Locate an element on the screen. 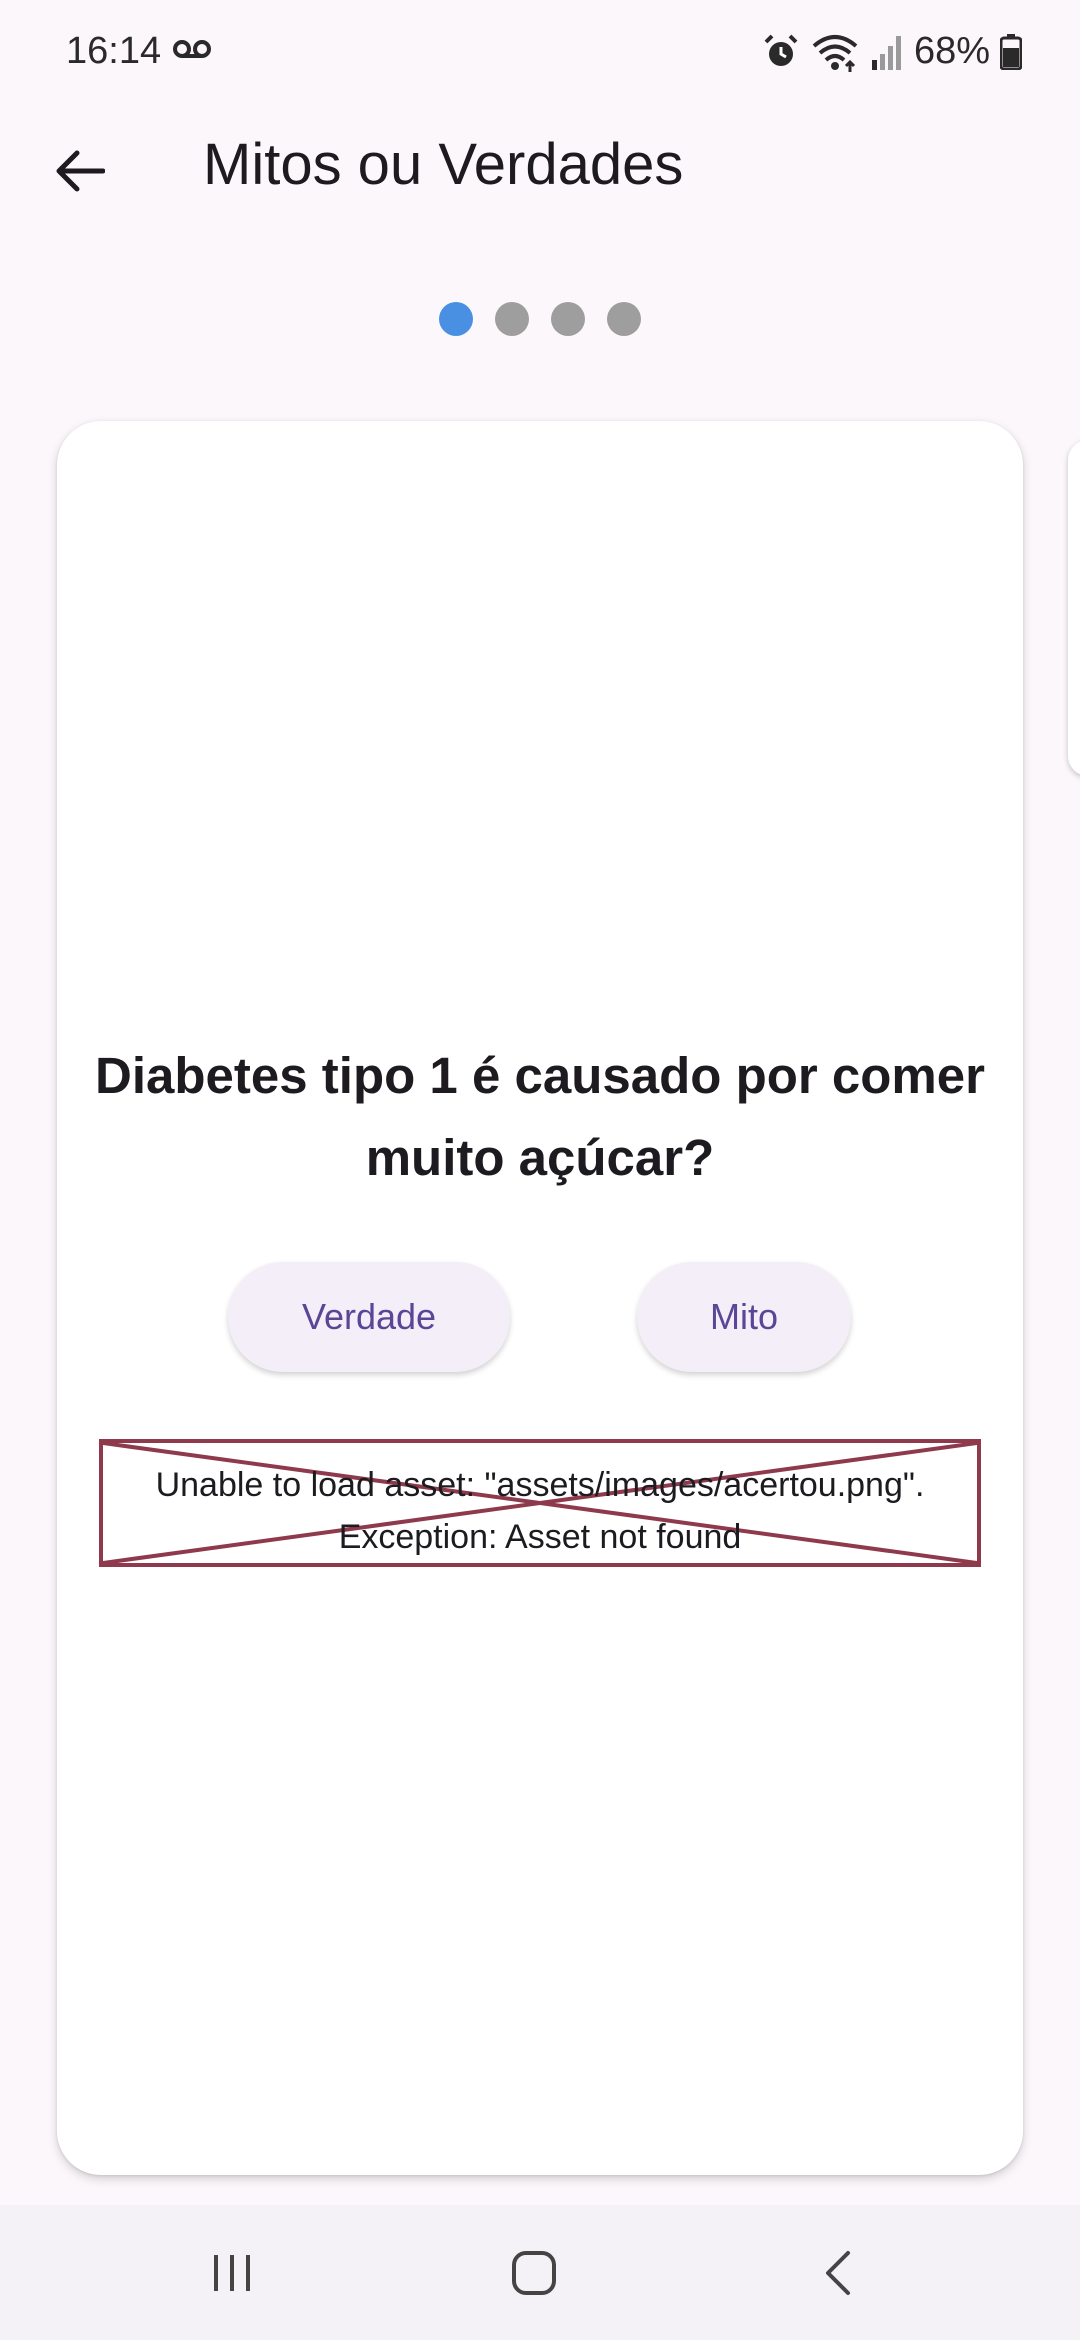  home-button is located at coordinates (534, 2273).